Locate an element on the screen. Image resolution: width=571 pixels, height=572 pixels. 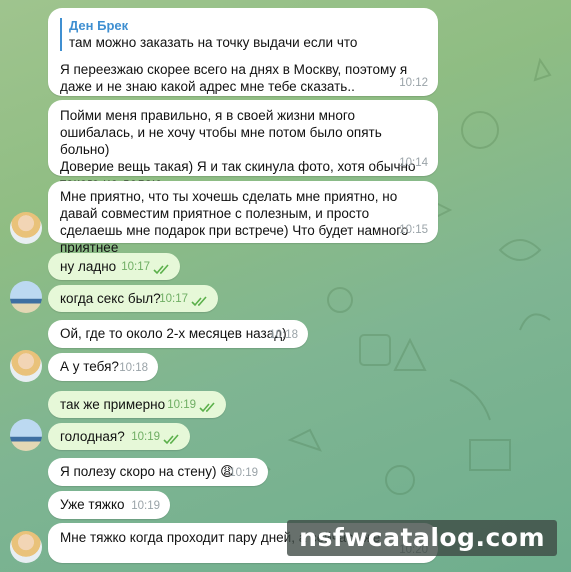
message-bubble: Я полезу скоро на стену) 😩 10:19 is located at coordinates (158, 472).